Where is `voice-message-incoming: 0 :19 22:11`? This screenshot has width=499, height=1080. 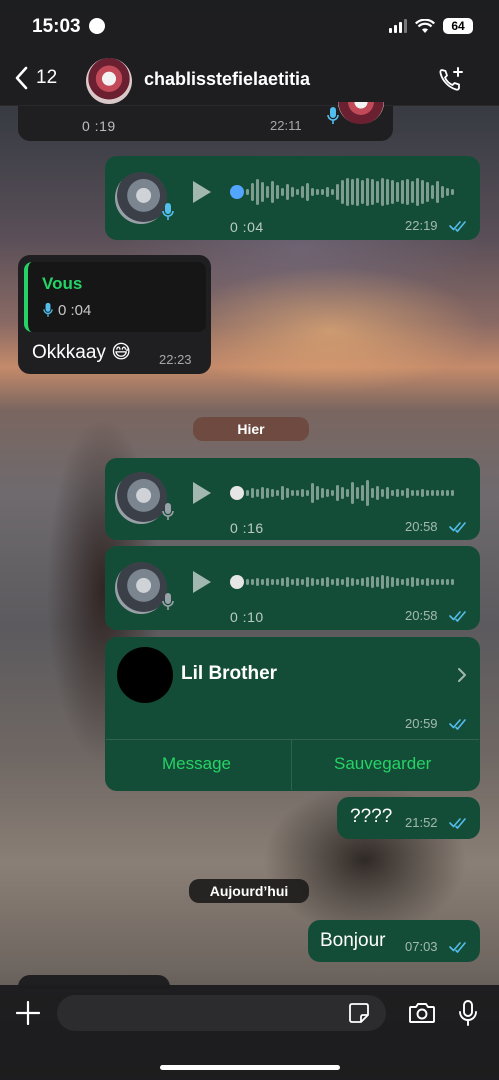
voice-message-incoming: 0 :19 22:11 is located at coordinates (205, 121).